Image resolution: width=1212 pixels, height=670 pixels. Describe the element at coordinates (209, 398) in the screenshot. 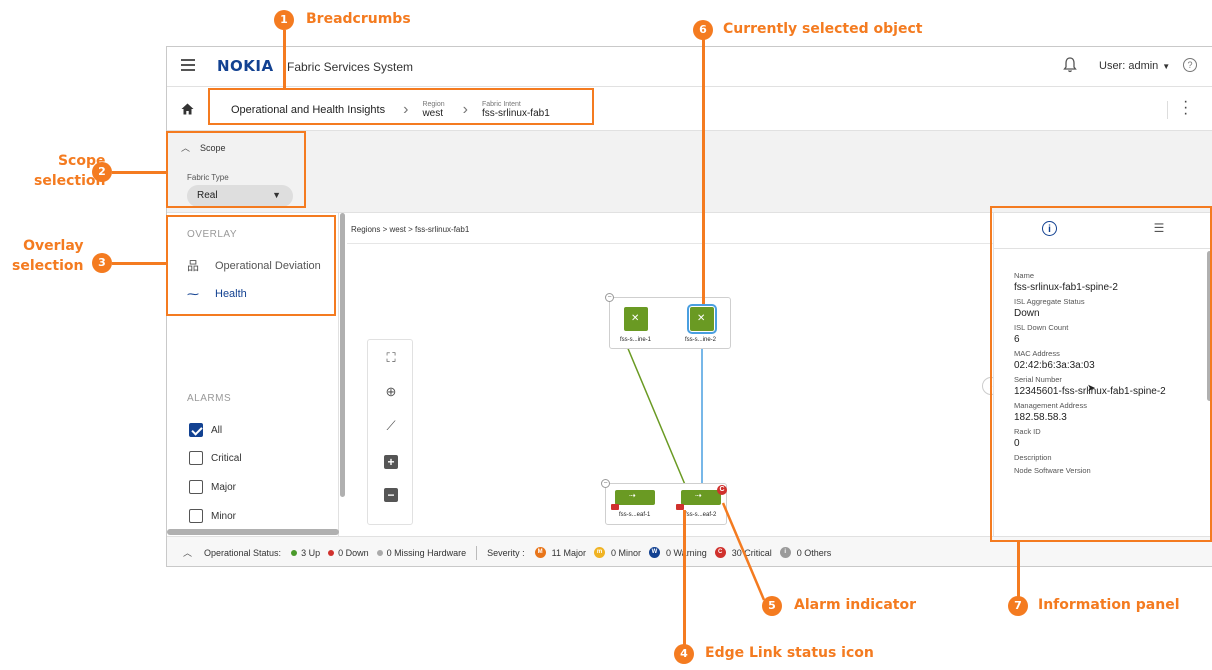

I see `alarms-title: ALARMS` at that location.